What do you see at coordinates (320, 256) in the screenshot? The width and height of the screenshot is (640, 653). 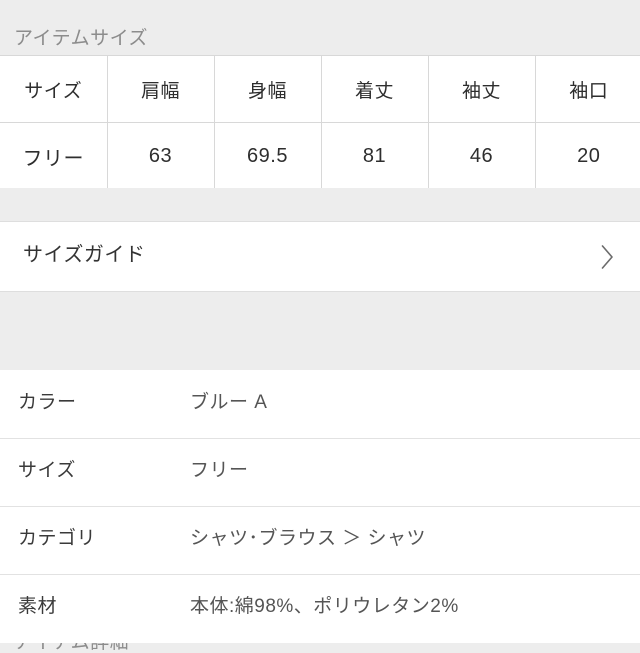 I see `size-guide-row: サイズガイド` at bounding box center [320, 256].